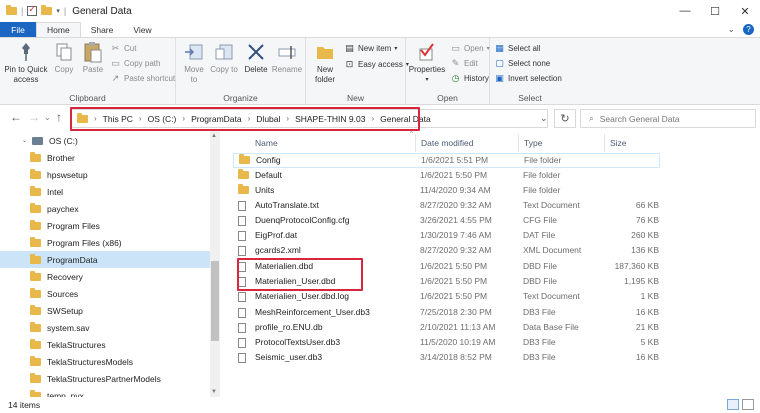  What do you see at coordinates (142, 29) in the screenshot?
I see `tab-view: View` at bounding box center [142, 29].